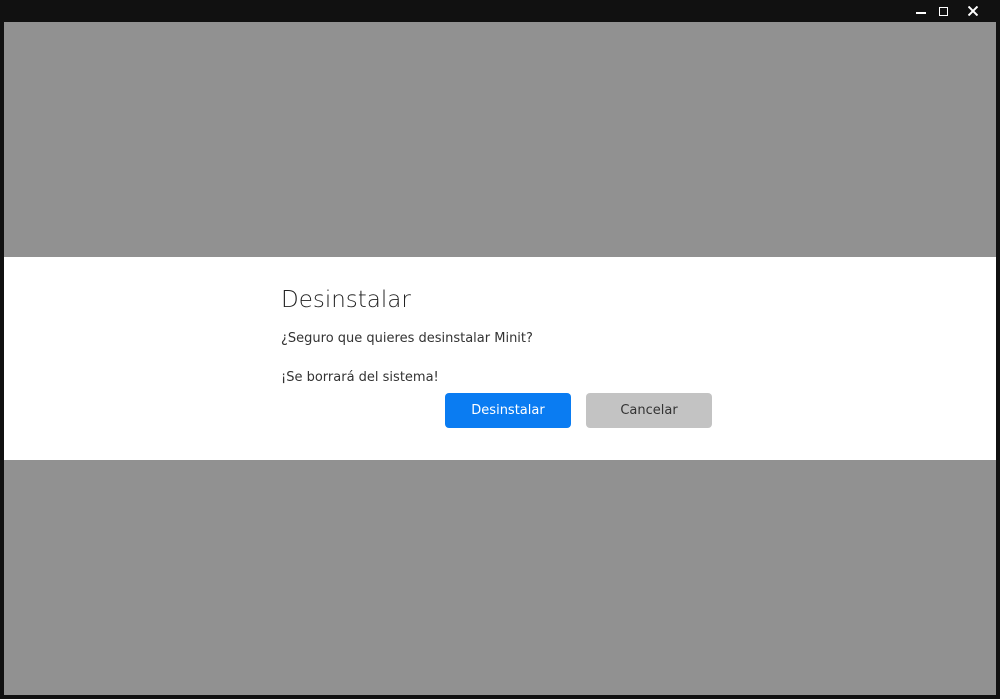  I want to click on minimize-icon, so click(921, 13).